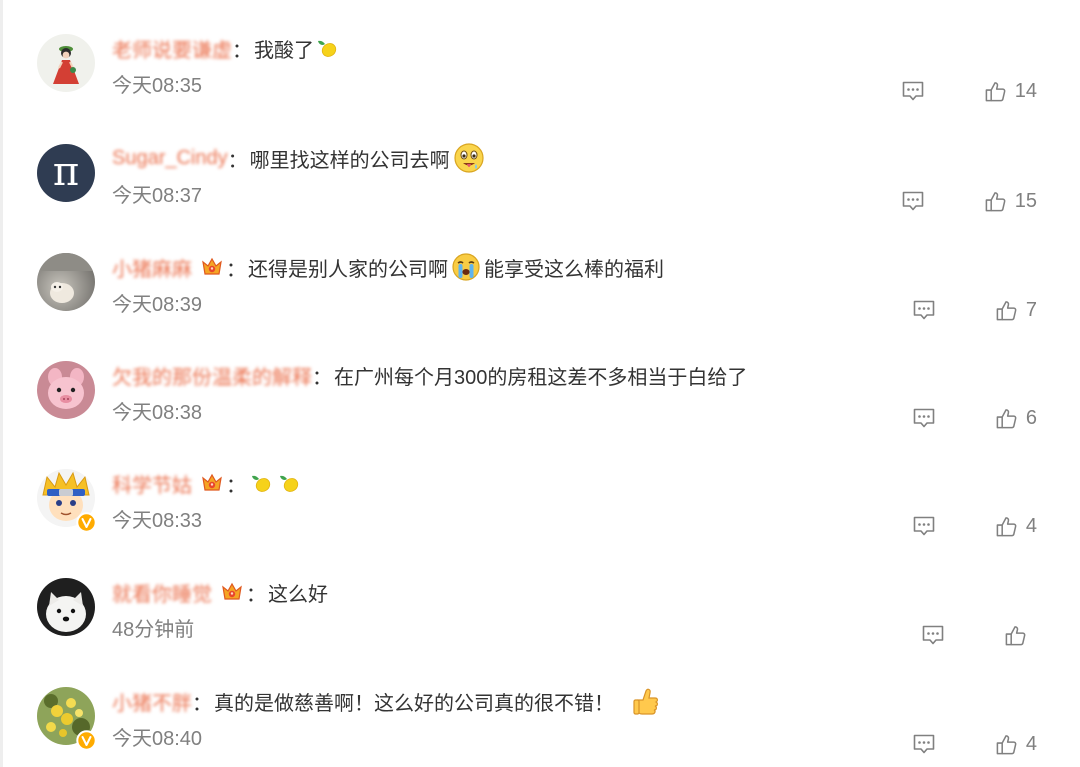  I want to click on comment-line: 就看你睡觉 ：这么好, so click(220, 593).